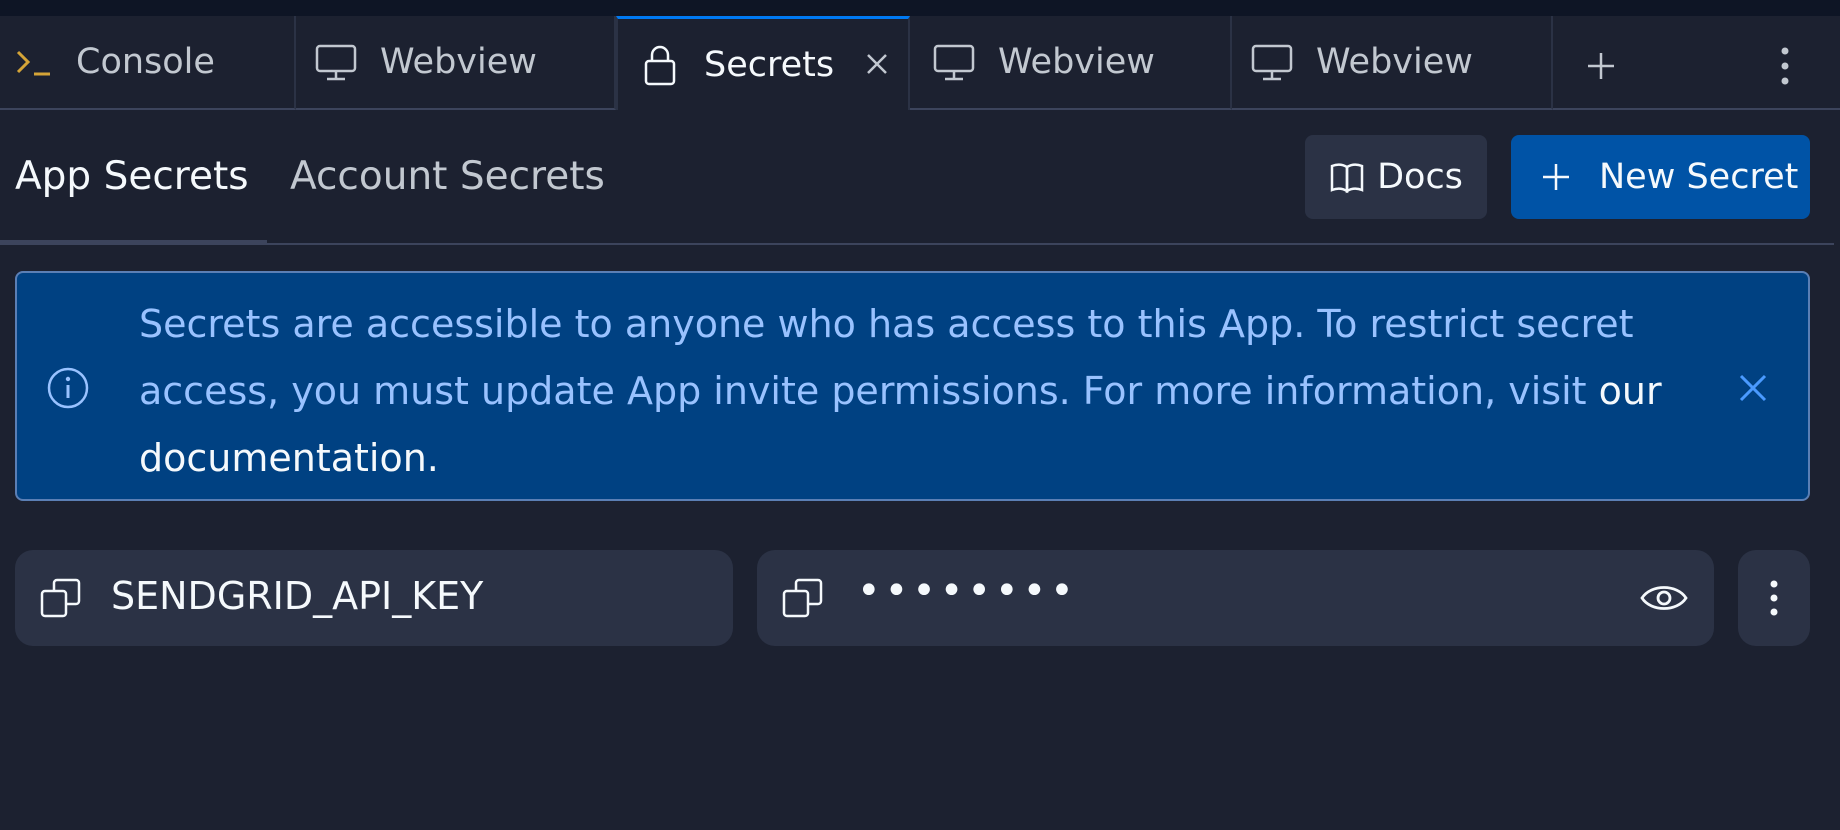  What do you see at coordinates (769, 64) in the screenshot?
I see `tab-label: Secrets` at bounding box center [769, 64].